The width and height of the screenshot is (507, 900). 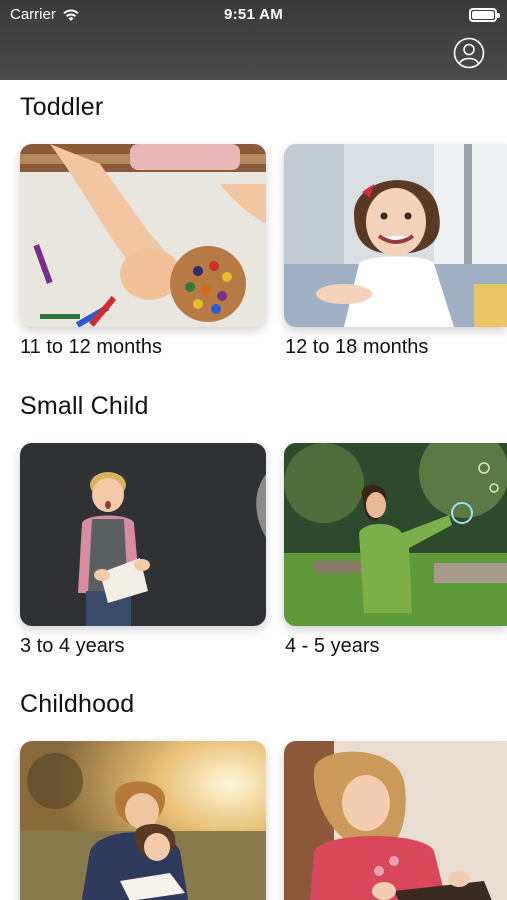 I want to click on mother-daughter-reading-photo, so click(x=143, y=820).